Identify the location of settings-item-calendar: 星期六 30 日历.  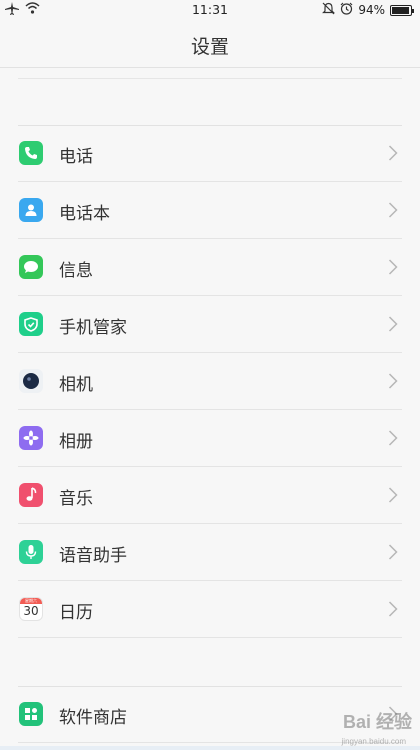
(210, 609).